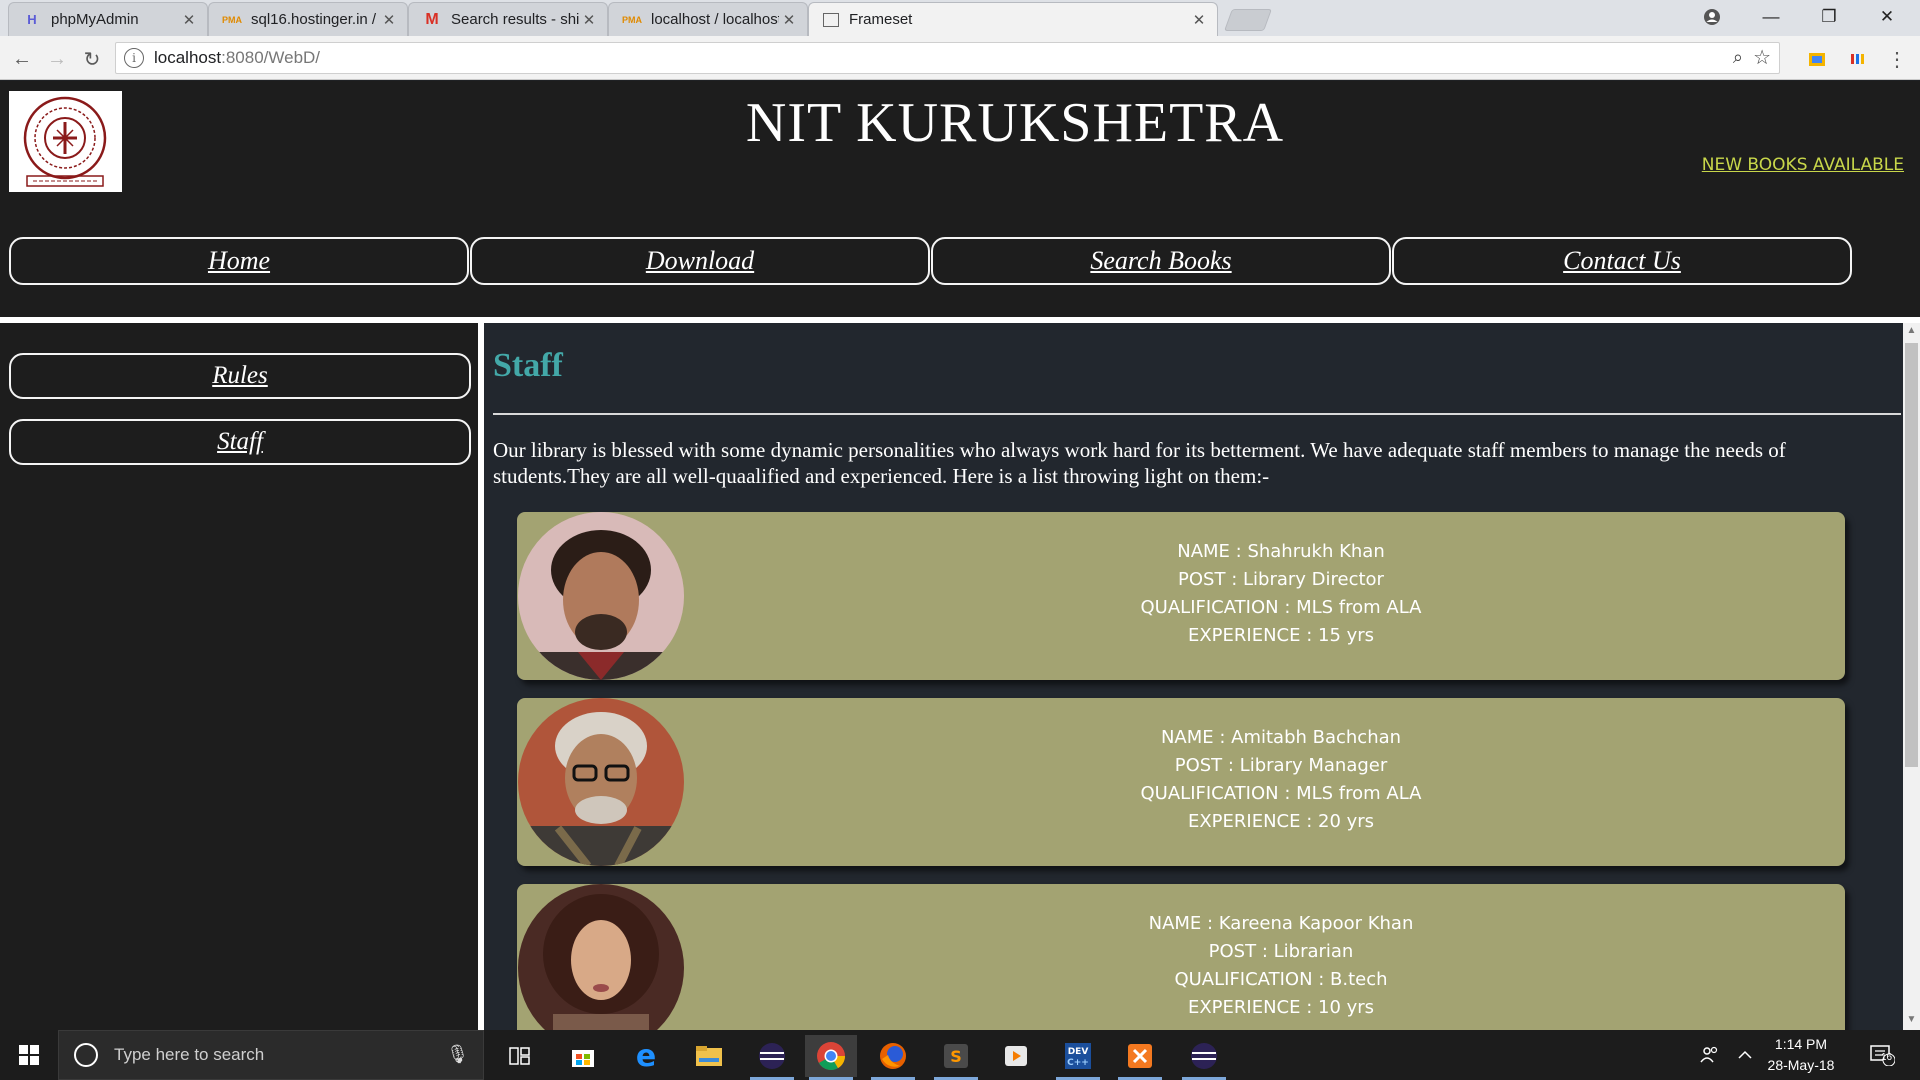  Describe the element at coordinates (1801, 1055) in the screenshot. I see `system-clock: 1:14 PM 28-May-18` at that location.